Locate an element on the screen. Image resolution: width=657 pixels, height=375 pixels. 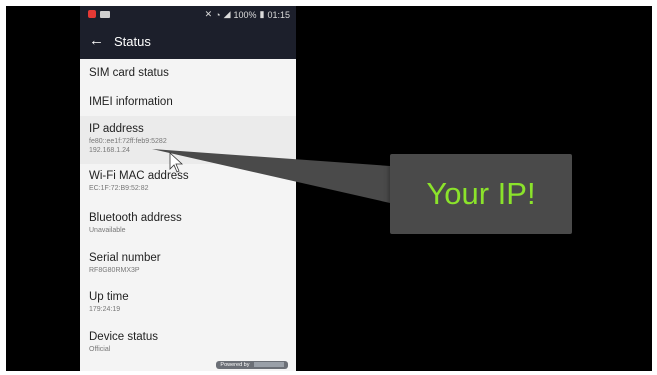
your-ip-callout: Your IP! is located at coordinates (481, 194).